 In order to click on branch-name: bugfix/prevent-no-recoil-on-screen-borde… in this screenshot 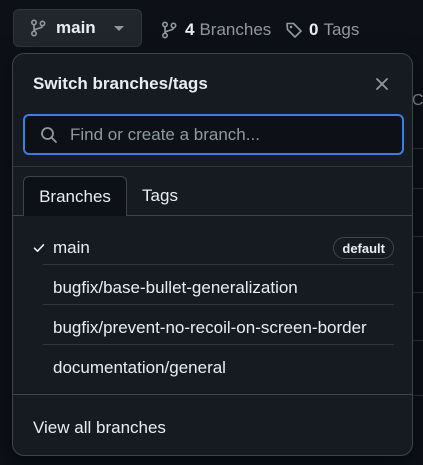, I will do `click(210, 327)`.